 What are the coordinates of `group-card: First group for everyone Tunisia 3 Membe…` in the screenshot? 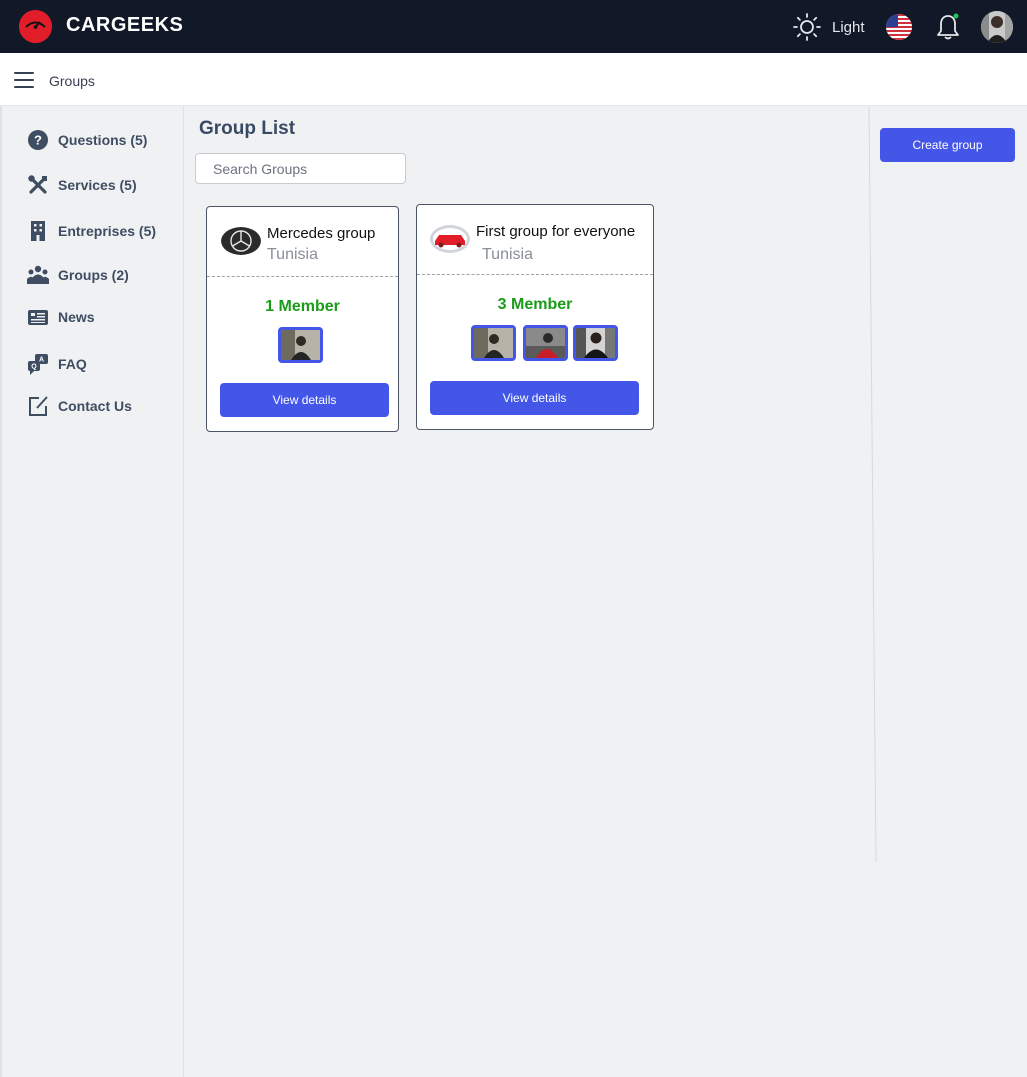 It's located at (535, 317).